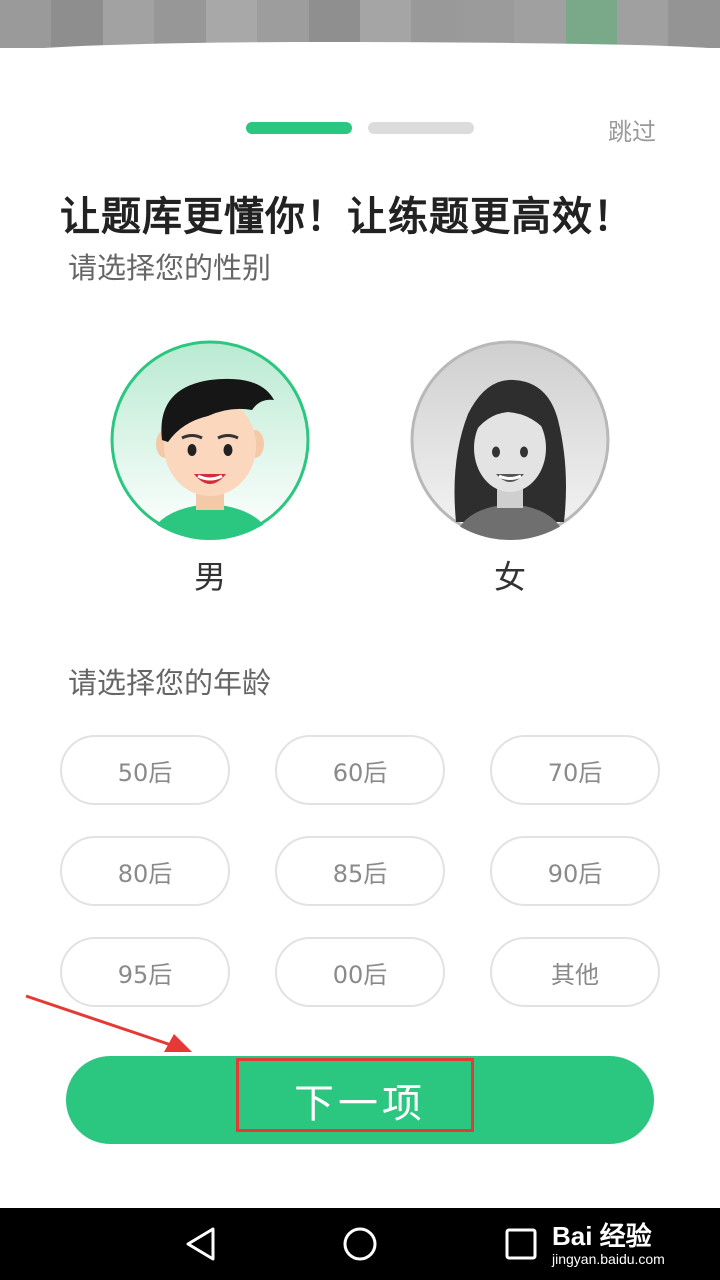 The height and width of the screenshot is (1280, 720). What do you see at coordinates (170, 683) in the screenshot?
I see `age-prompt: 请选择您的年龄` at bounding box center [170, 683].